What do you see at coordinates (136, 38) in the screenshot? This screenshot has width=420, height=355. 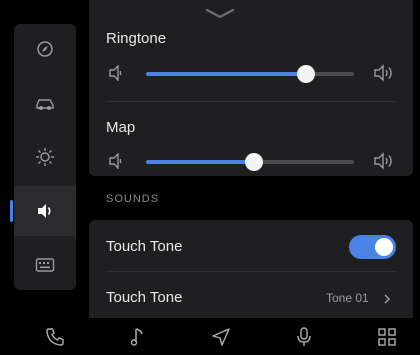 I see `ringtone-label: Ringtone` at bounding box center [136, 38].